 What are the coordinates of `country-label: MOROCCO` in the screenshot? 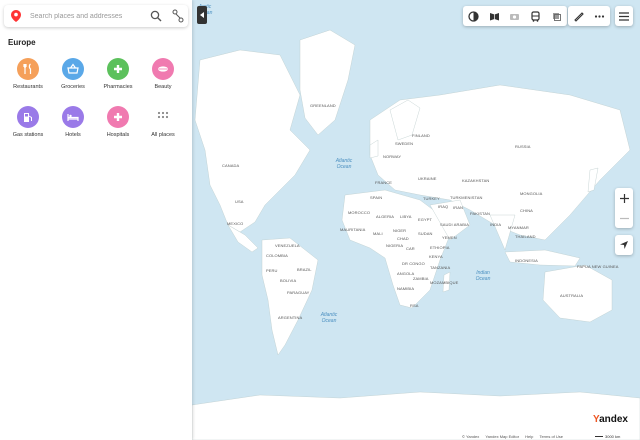 It's located at (359, 212).